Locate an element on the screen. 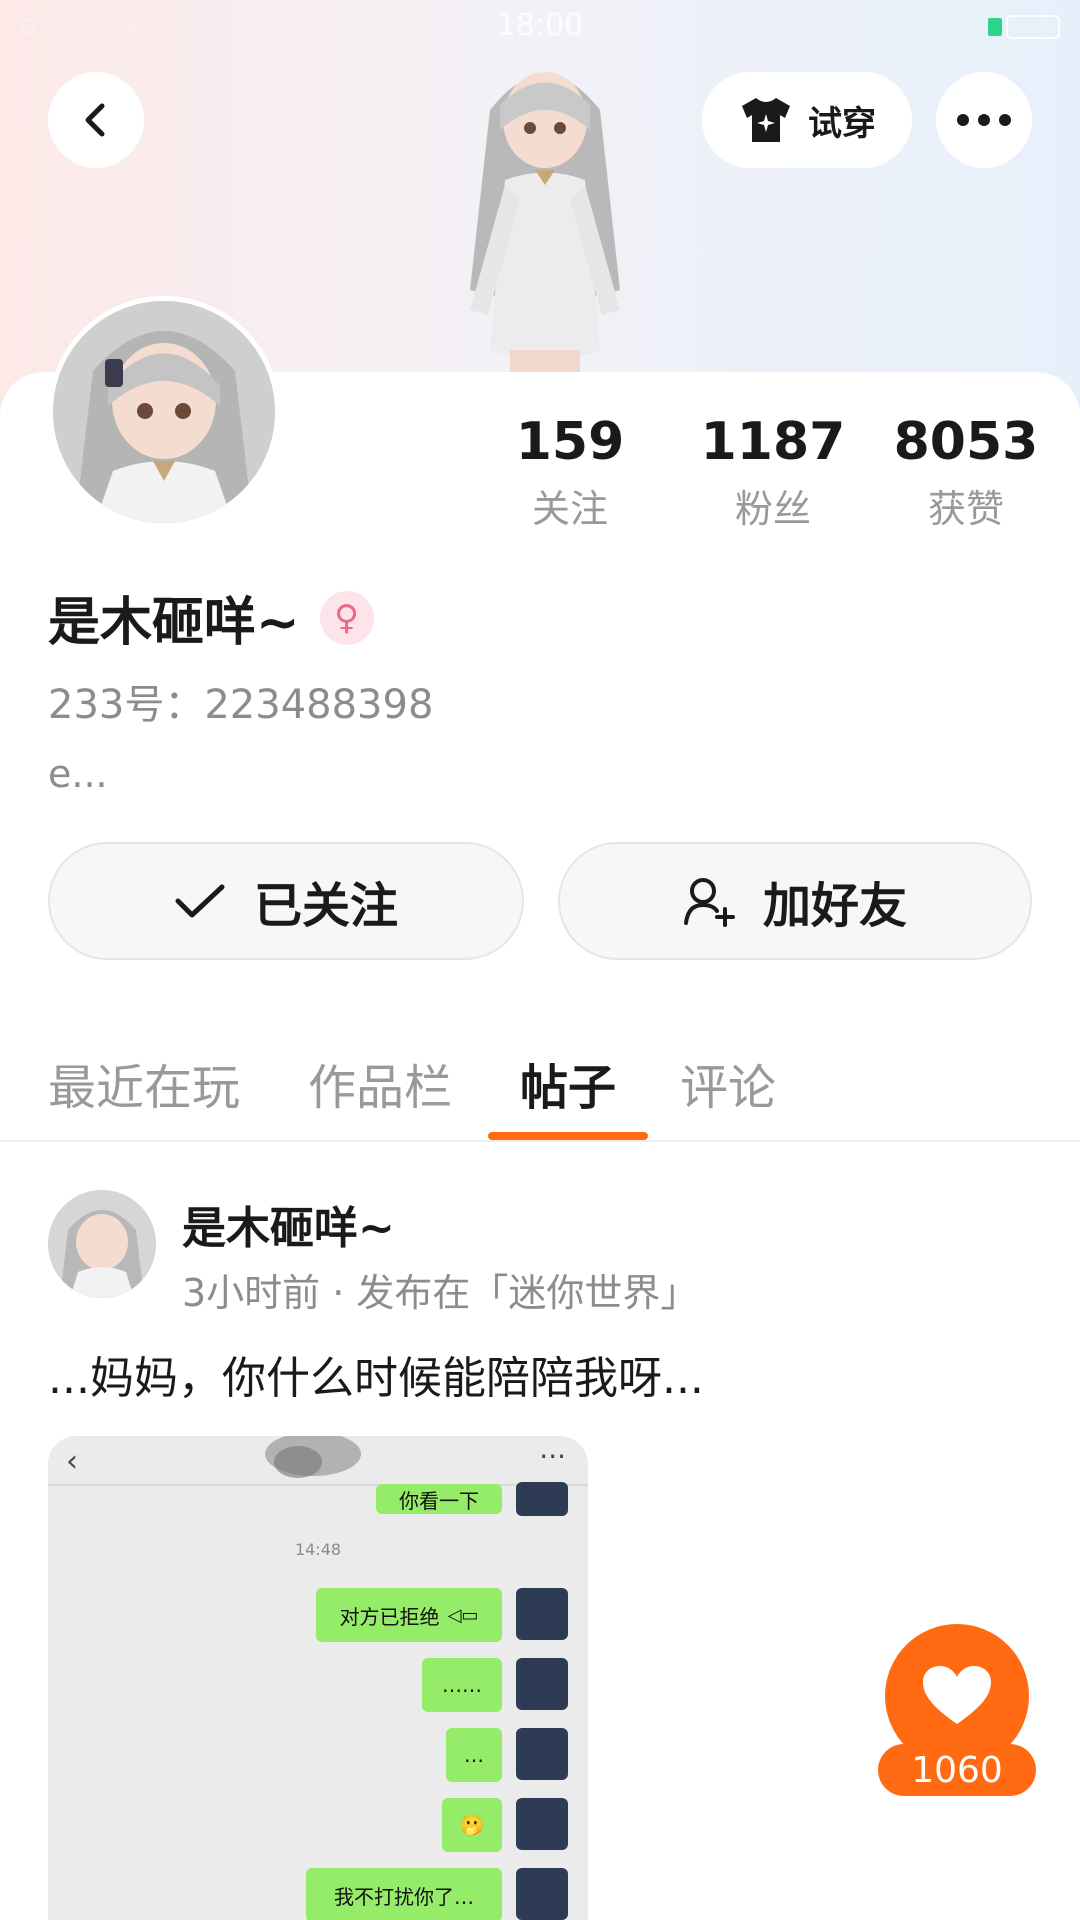 The width and height of the screenshot is (1080, 1920). stats-row: 159 关注 1187 粉丝 8053 获赞 is located at coordinates (770, 471).